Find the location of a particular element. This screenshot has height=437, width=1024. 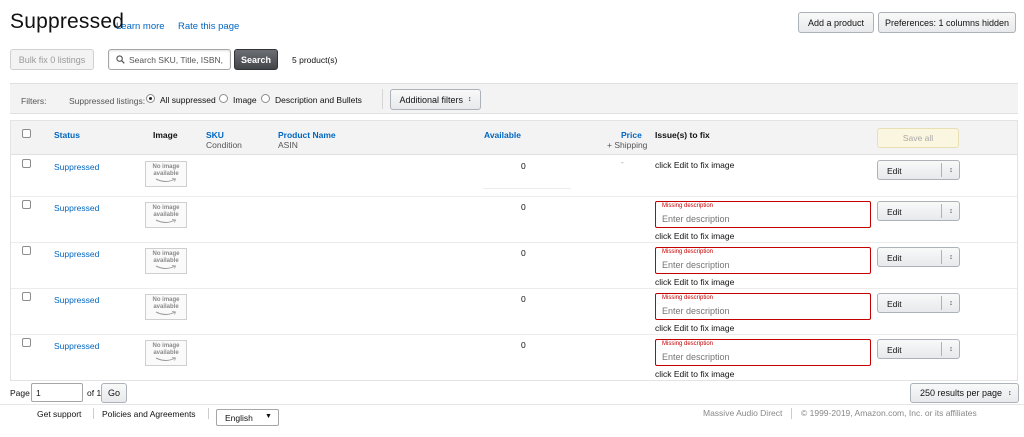

page-of-label: of 1 is located at coordinates (94, 393).